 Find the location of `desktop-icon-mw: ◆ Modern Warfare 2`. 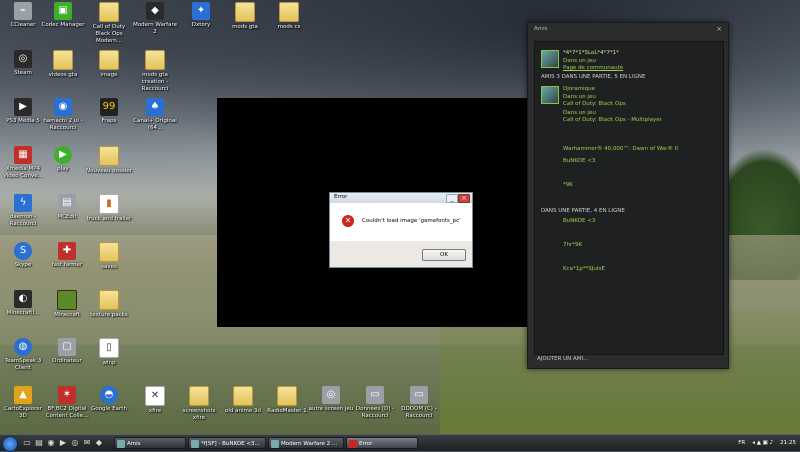

desktop-icon-mw: ◆ Modern Warfare 2 is located at coordinates (155, 19).